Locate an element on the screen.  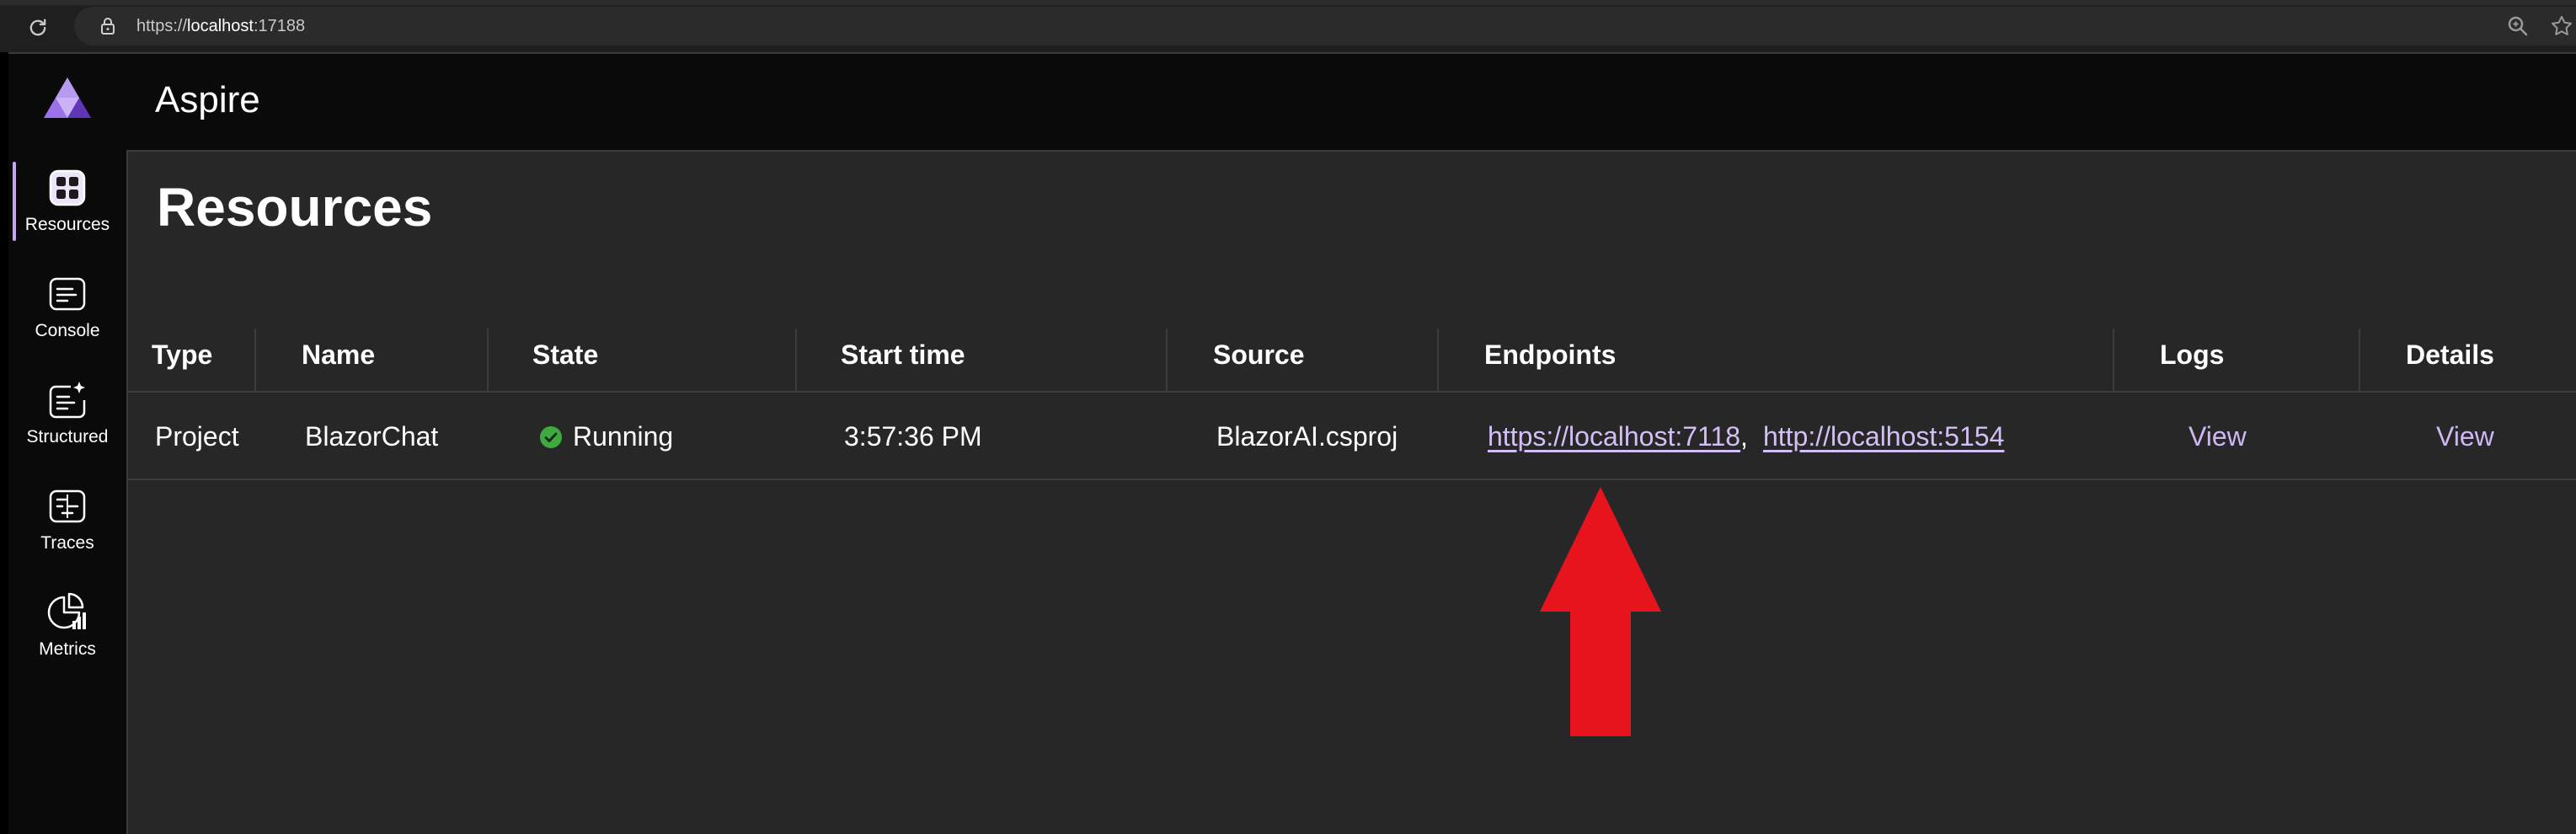
check-circle-icon is located at coordinates (551, 436).